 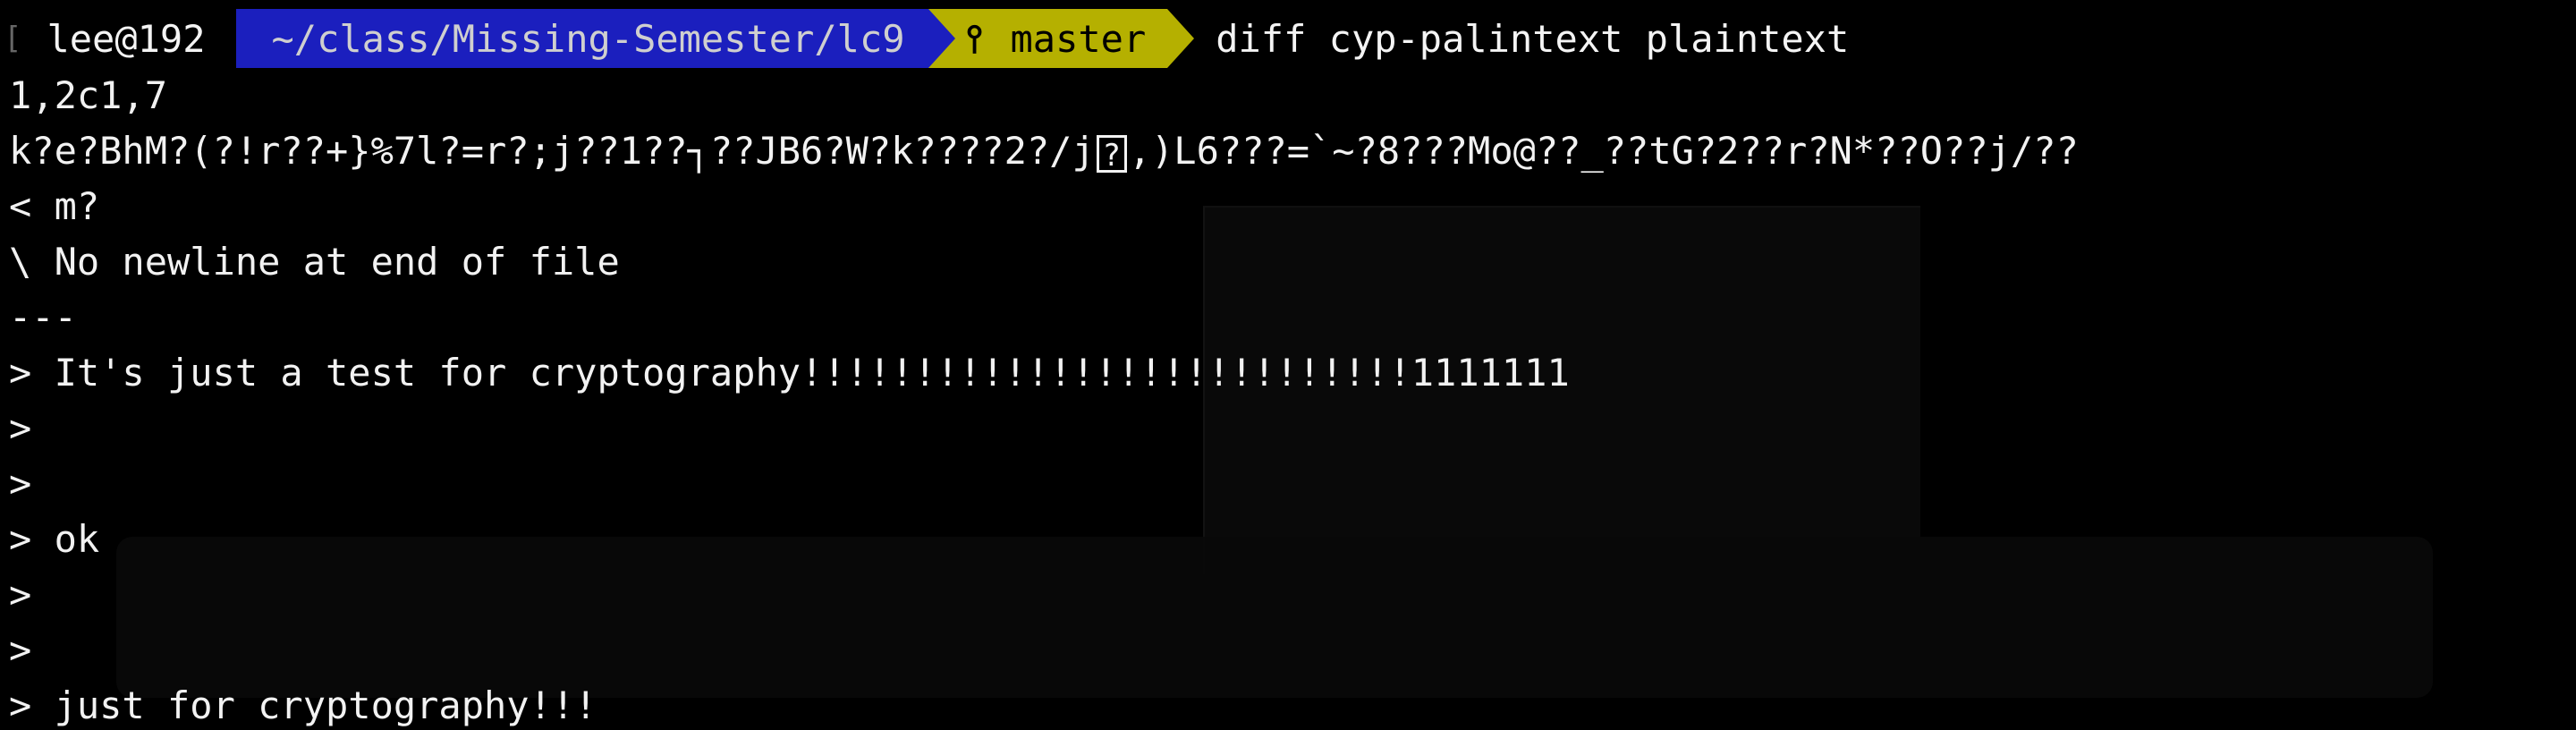 What do you see at coordinates (54, 539) in the screenshot?
I see `output-line: > ok` at bounding box center [54, 539].